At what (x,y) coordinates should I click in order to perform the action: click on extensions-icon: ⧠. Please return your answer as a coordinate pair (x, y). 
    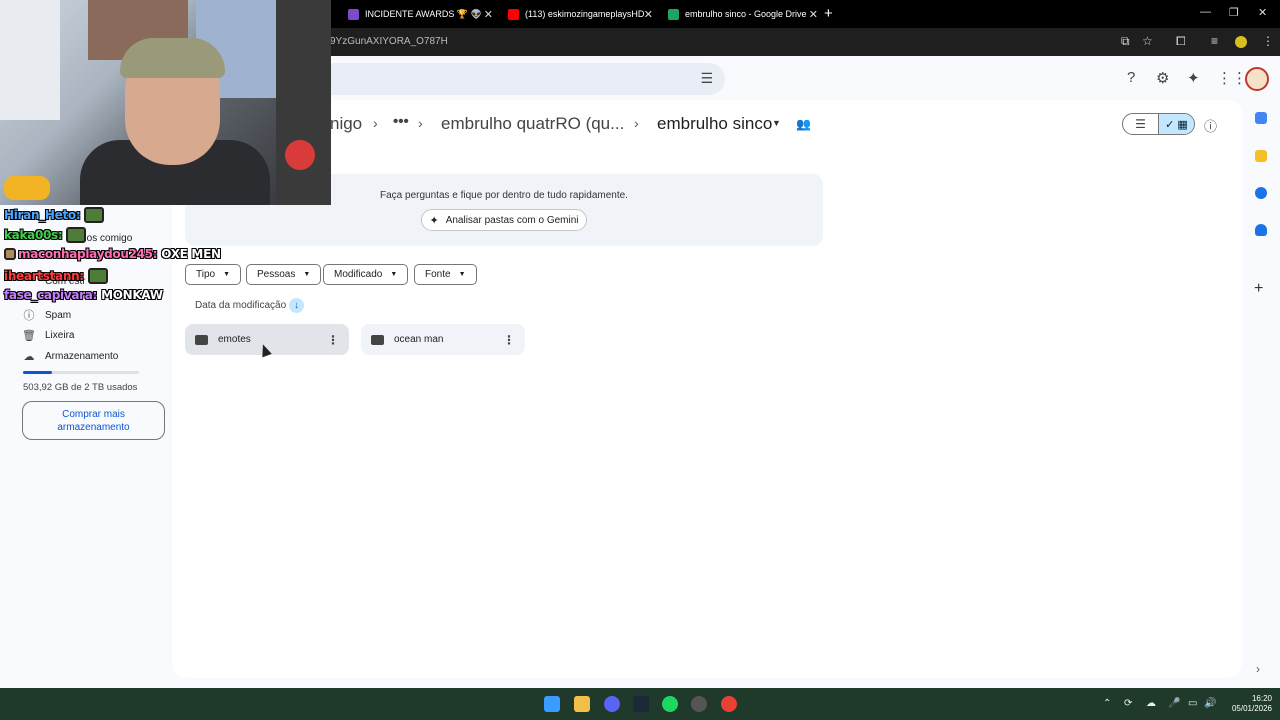
    Looking at the image, I should click on (1181, 41).